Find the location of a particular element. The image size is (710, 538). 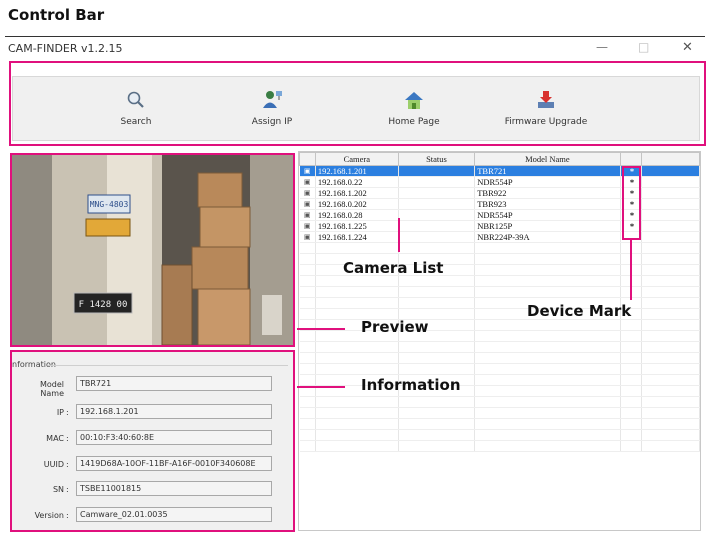

search-button: Search is located at coordinates (136, 108).